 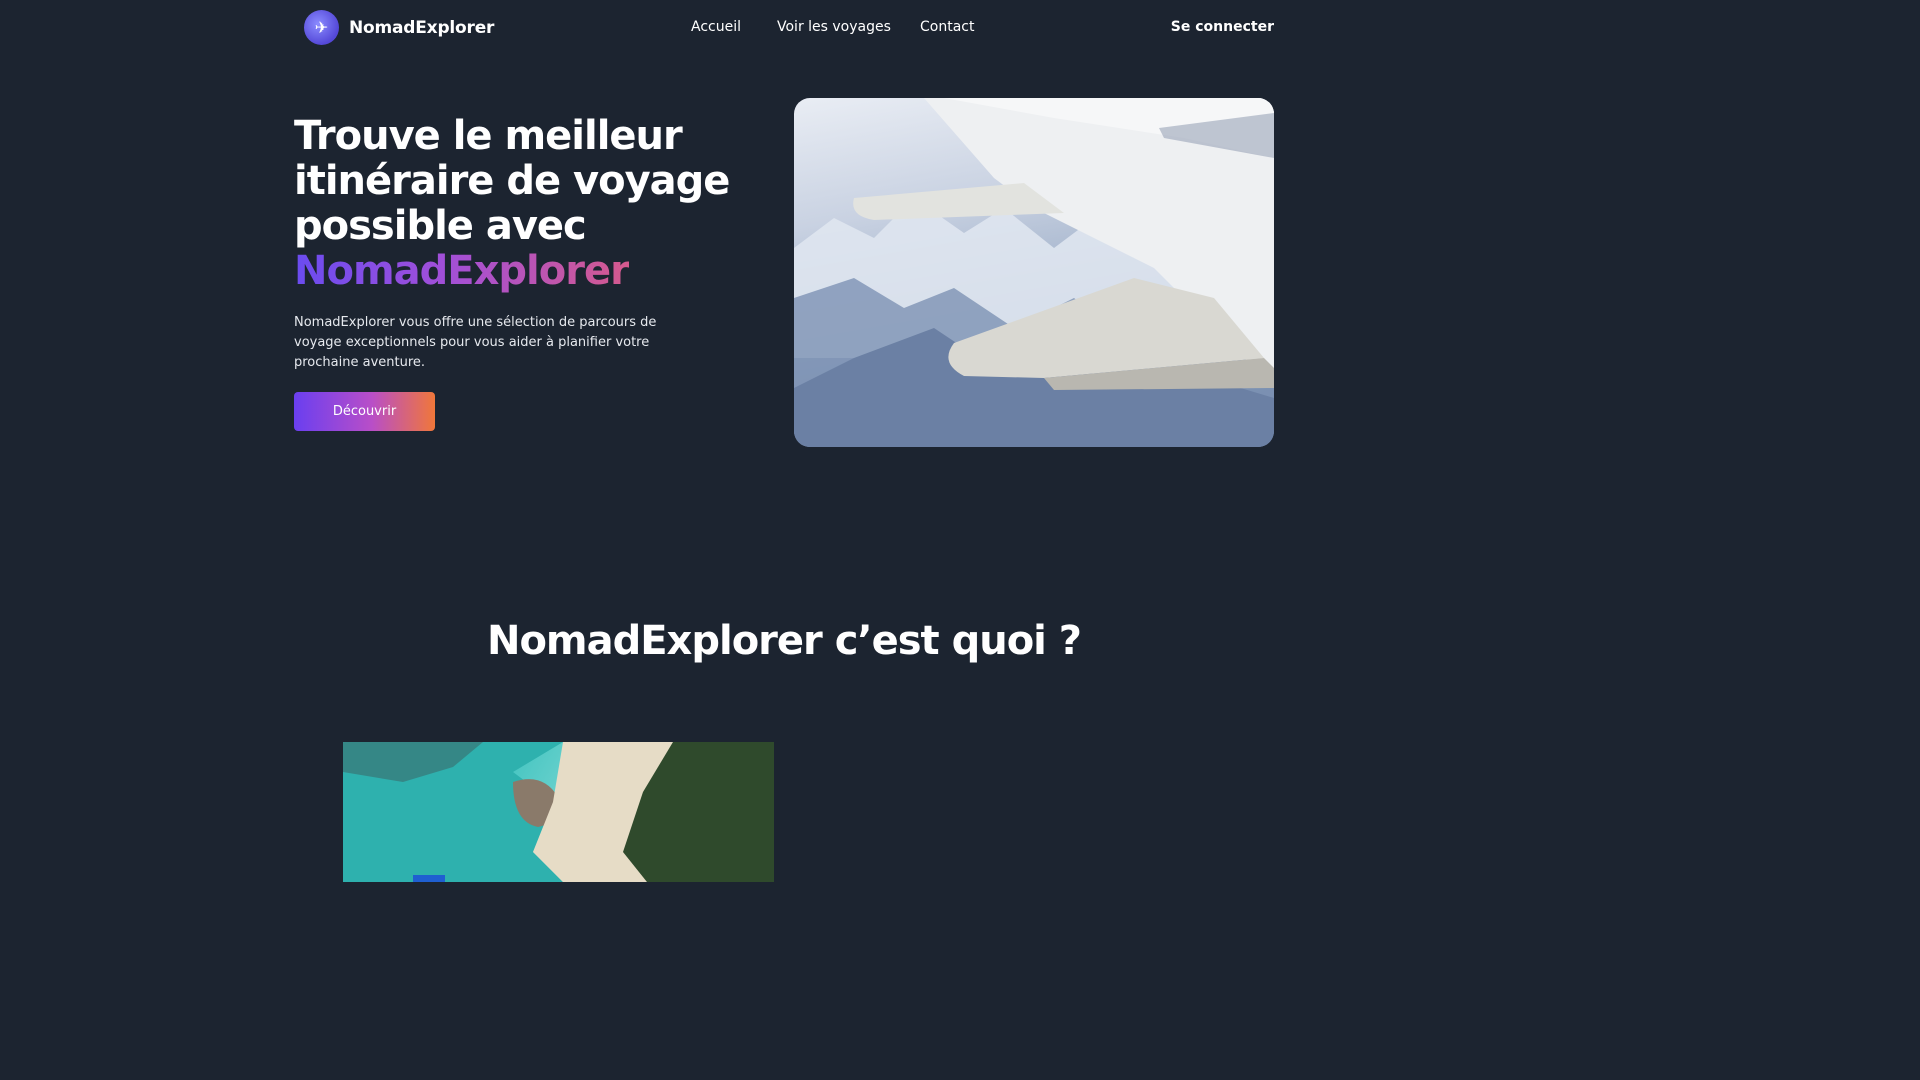 What do you see at coordinates (488, 136) in the screenshot?
I see `hero-title-line: Trouve le meilleur` at bounding box center [488, 136].